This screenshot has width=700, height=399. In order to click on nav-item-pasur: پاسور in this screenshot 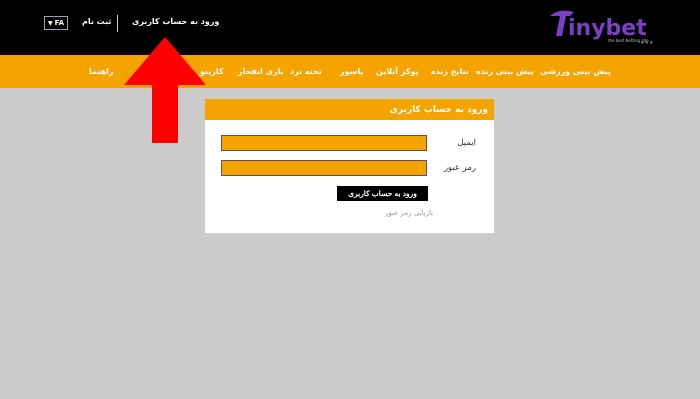, I will do `click(352, 71)`.